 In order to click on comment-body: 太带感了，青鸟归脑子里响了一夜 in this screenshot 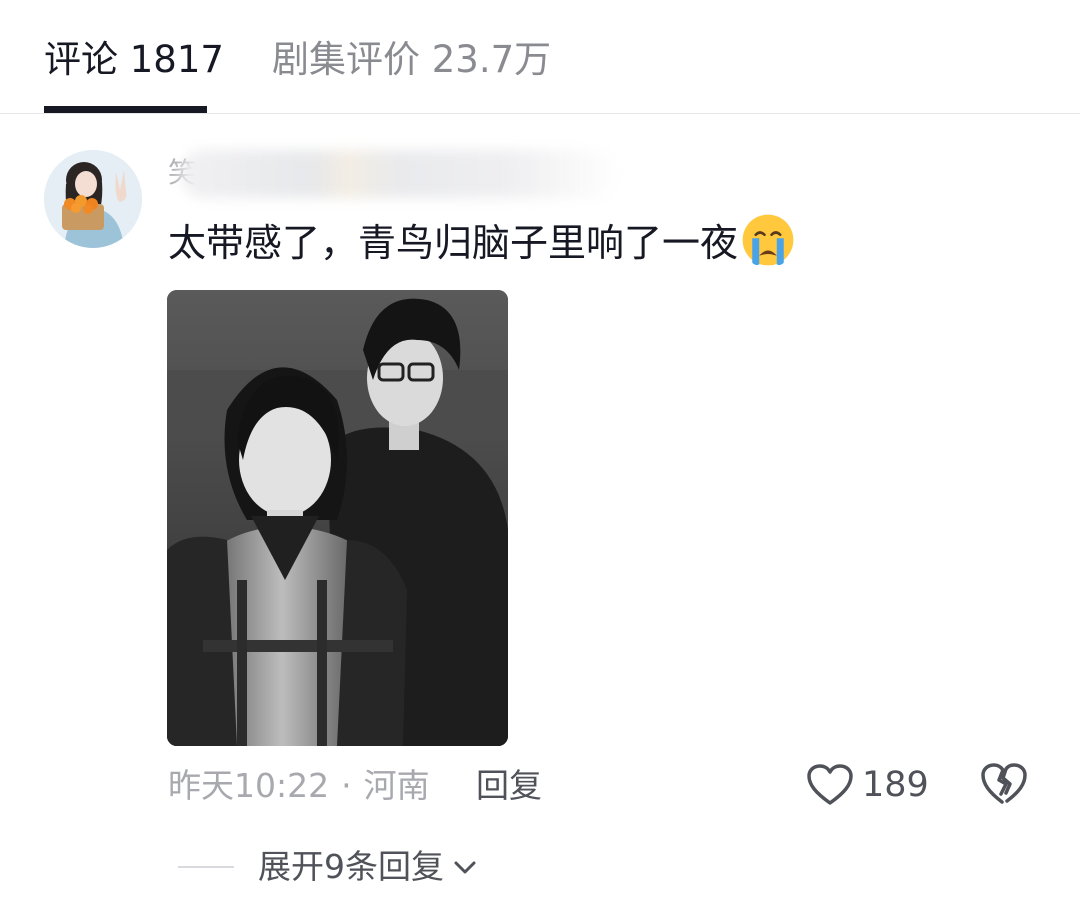, I will do `click(453, 243)`.